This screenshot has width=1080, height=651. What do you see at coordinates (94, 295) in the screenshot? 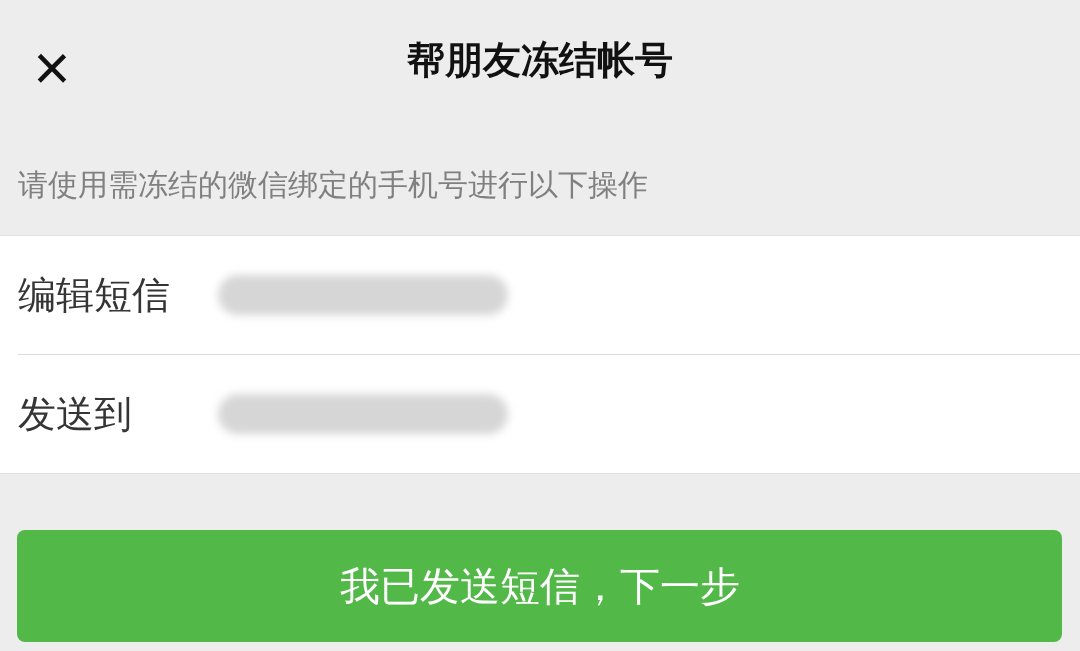
I see `field-label: 编辑短信` at bounding box center [94, 295].